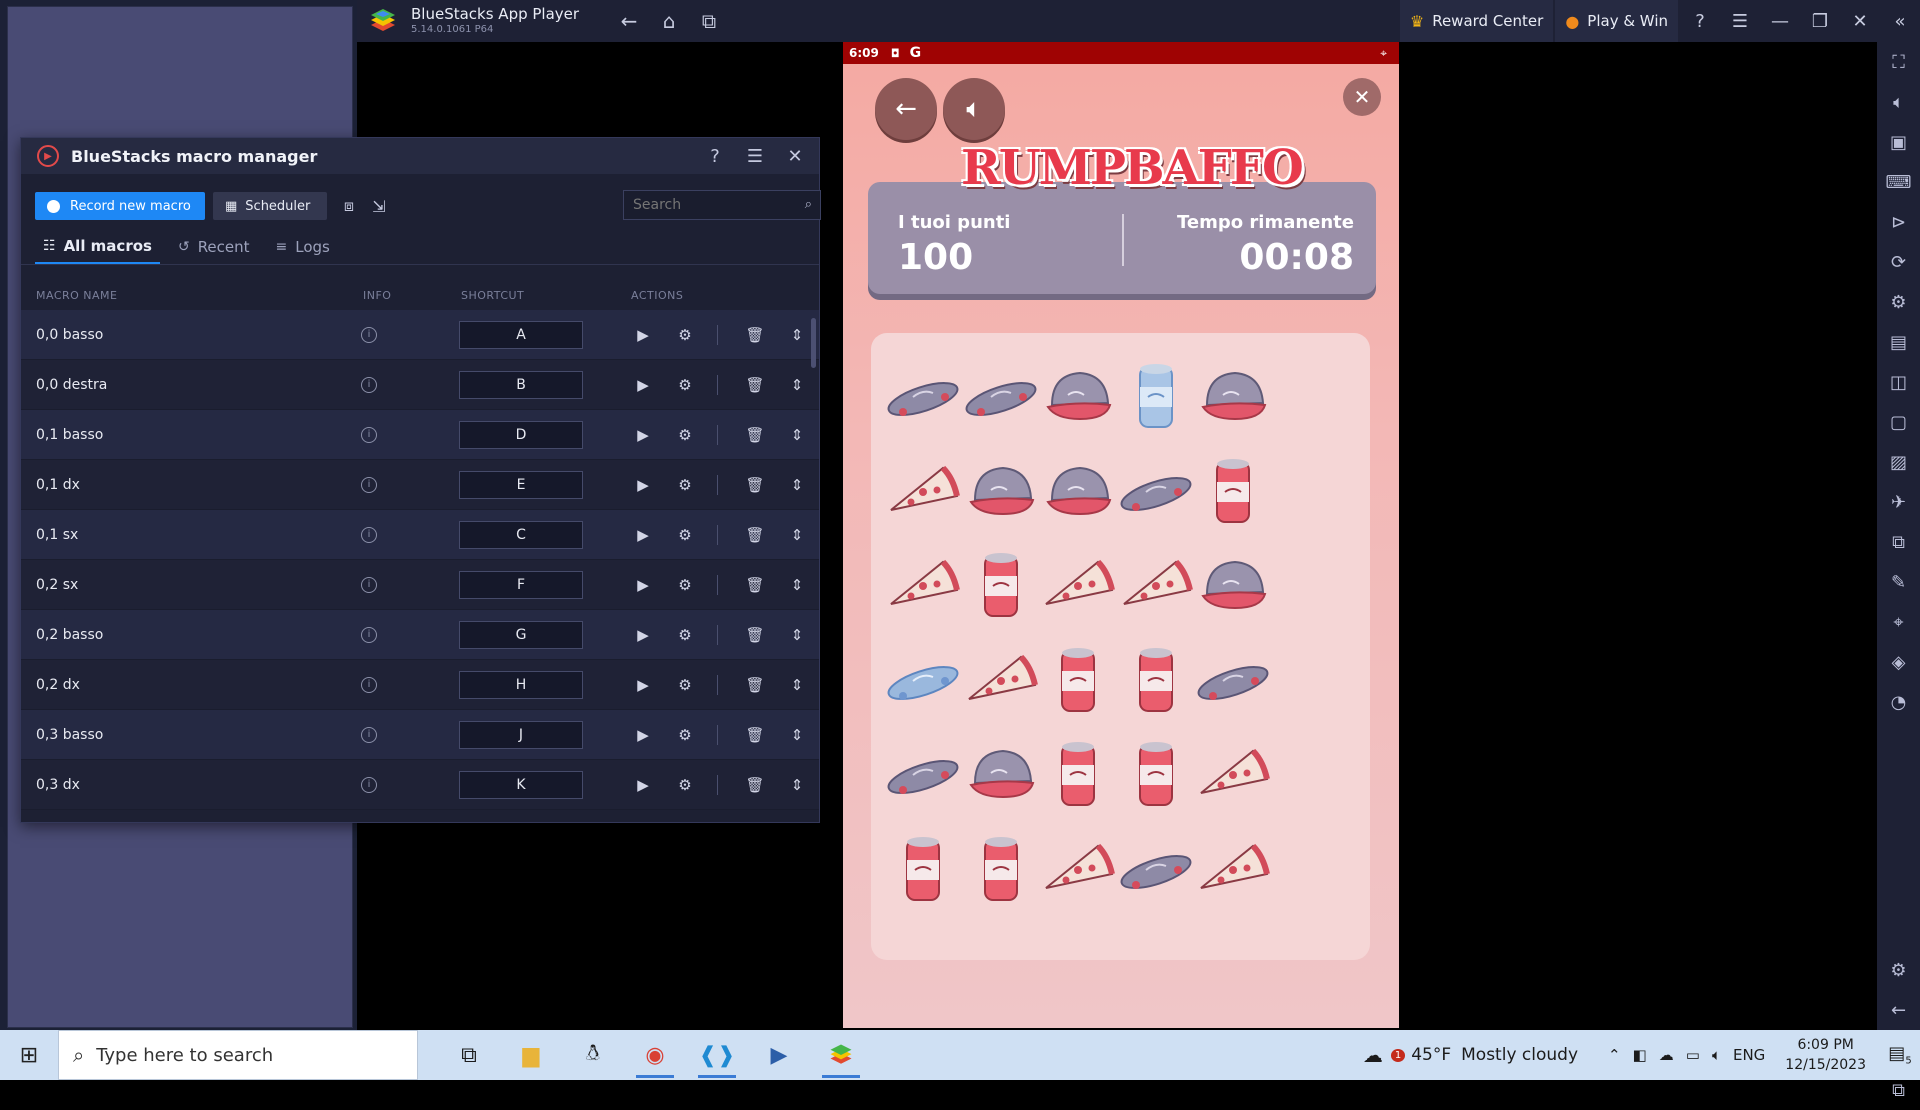 The width and height of the screenshot is (1920, 1110). What do you see at coordinates (521, 384) in the screenshot?
I see `shortcut-field: B` at bounding box center [521, 384].